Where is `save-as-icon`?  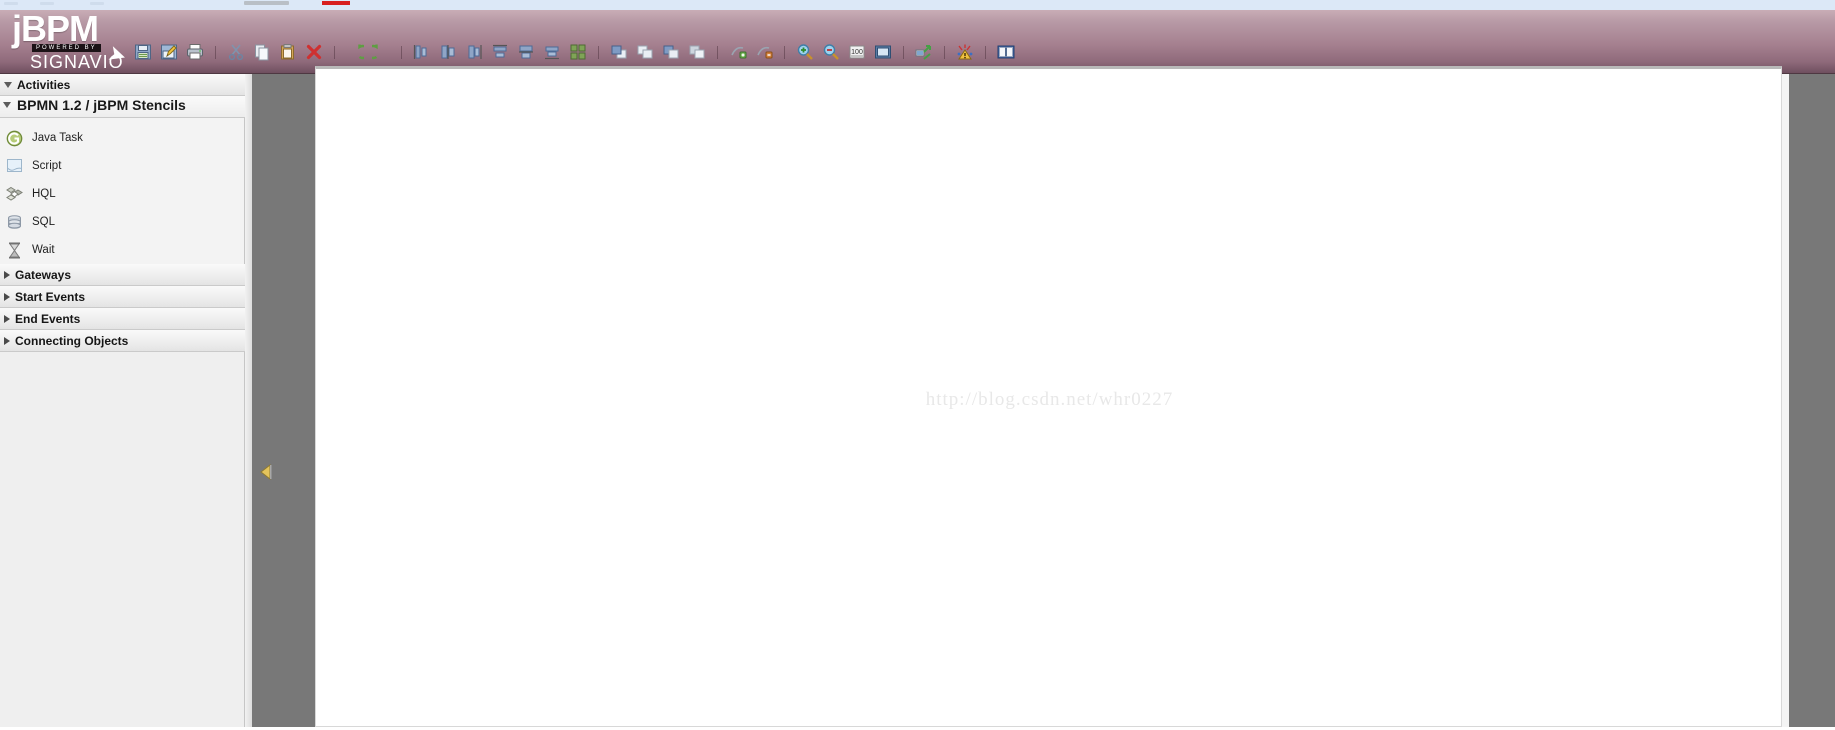
save-as-icon is located at coordinates (169, 52).